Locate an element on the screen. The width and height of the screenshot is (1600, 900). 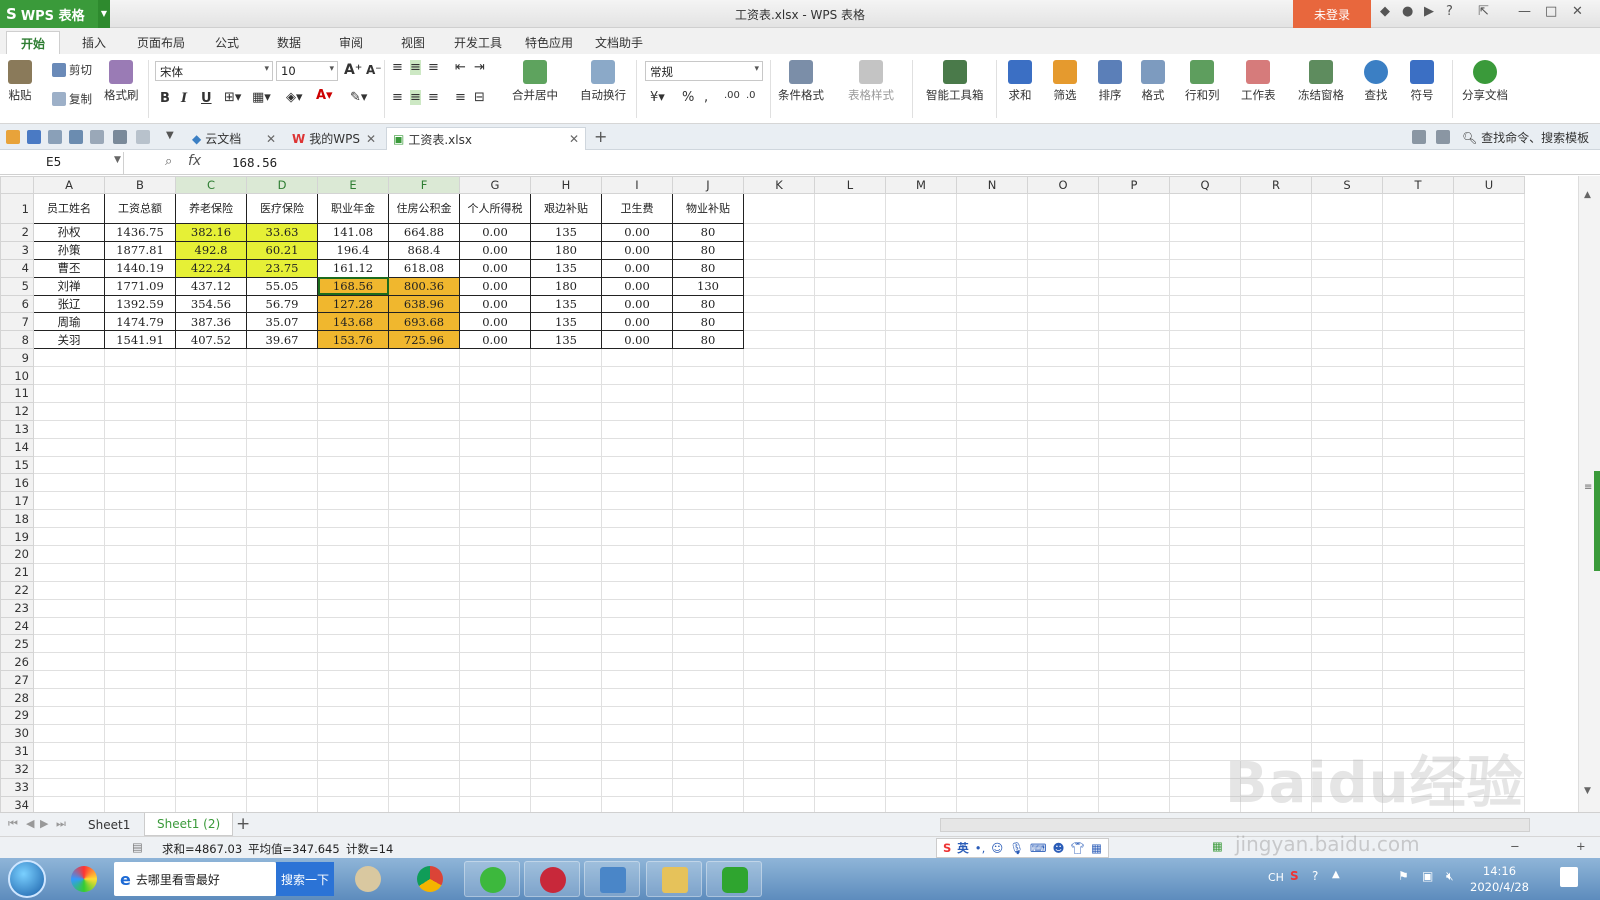
column-header-t: T is located at coordinates (1418, 185).